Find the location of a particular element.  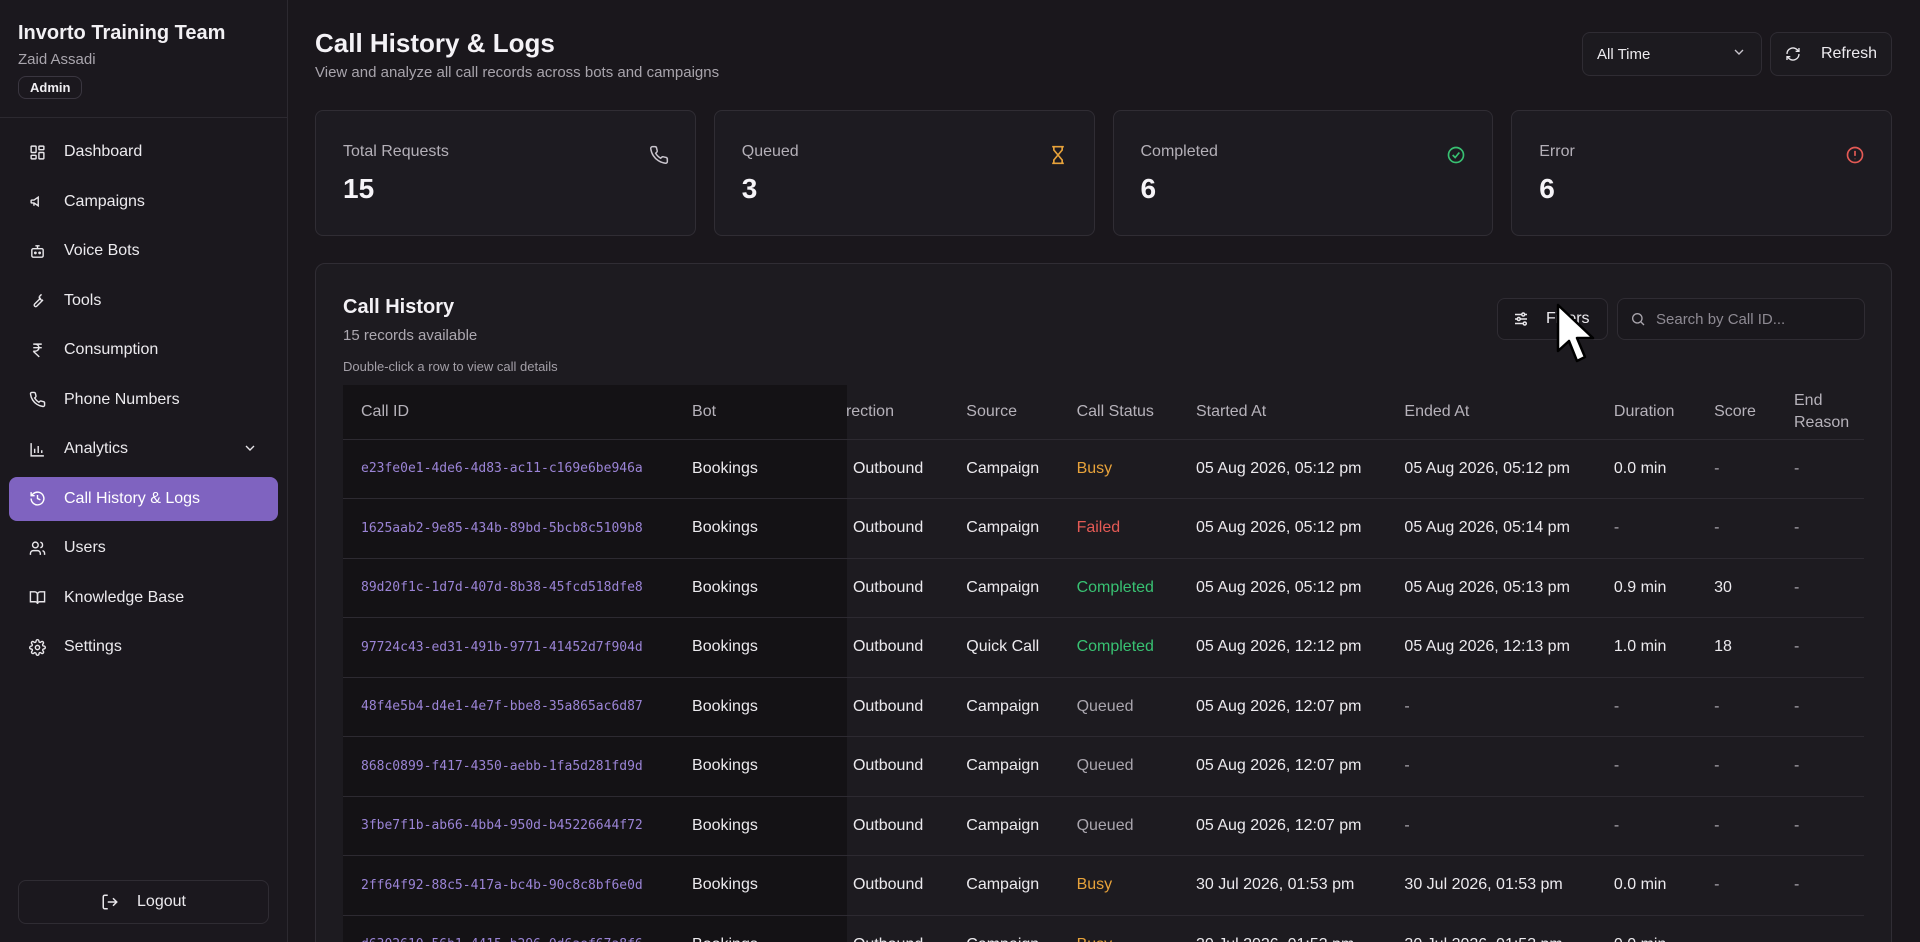

sidebar-item-tools: Tools is located at coordinates (143, 301).